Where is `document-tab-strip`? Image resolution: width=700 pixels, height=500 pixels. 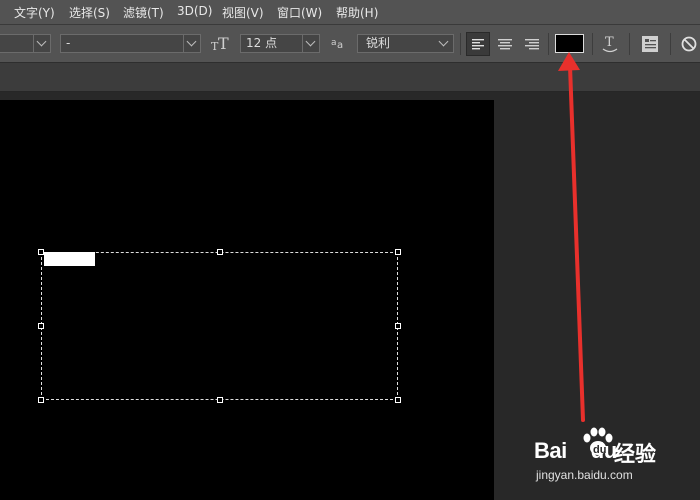
document-tab-strip is located at coordinates (350, 77).